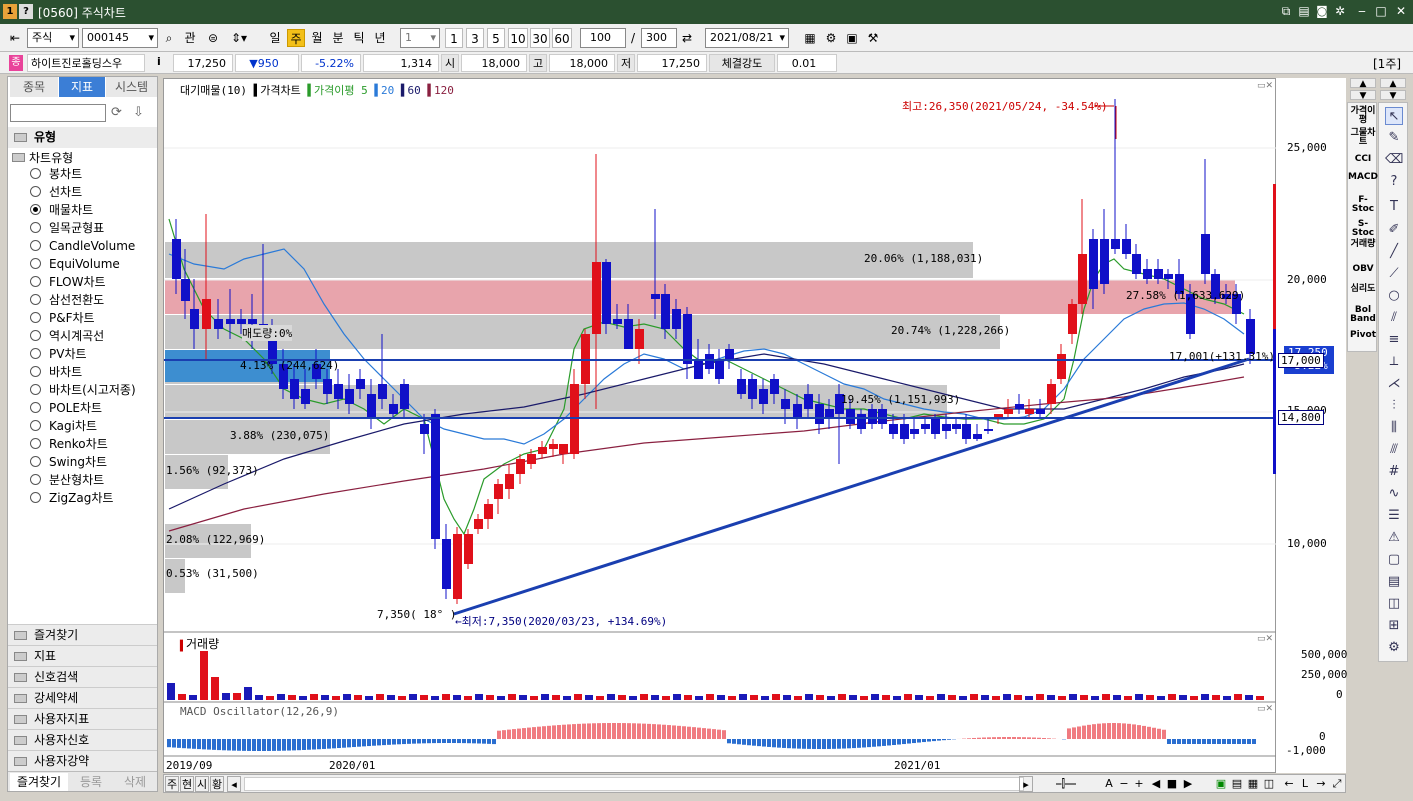 The width and height of the screenshot is (1413, 801). What do you see at coordinates (67, 480) in the screenshot?
I see `chart-type-item: 분산형차트` at bounding box center [67, 480].